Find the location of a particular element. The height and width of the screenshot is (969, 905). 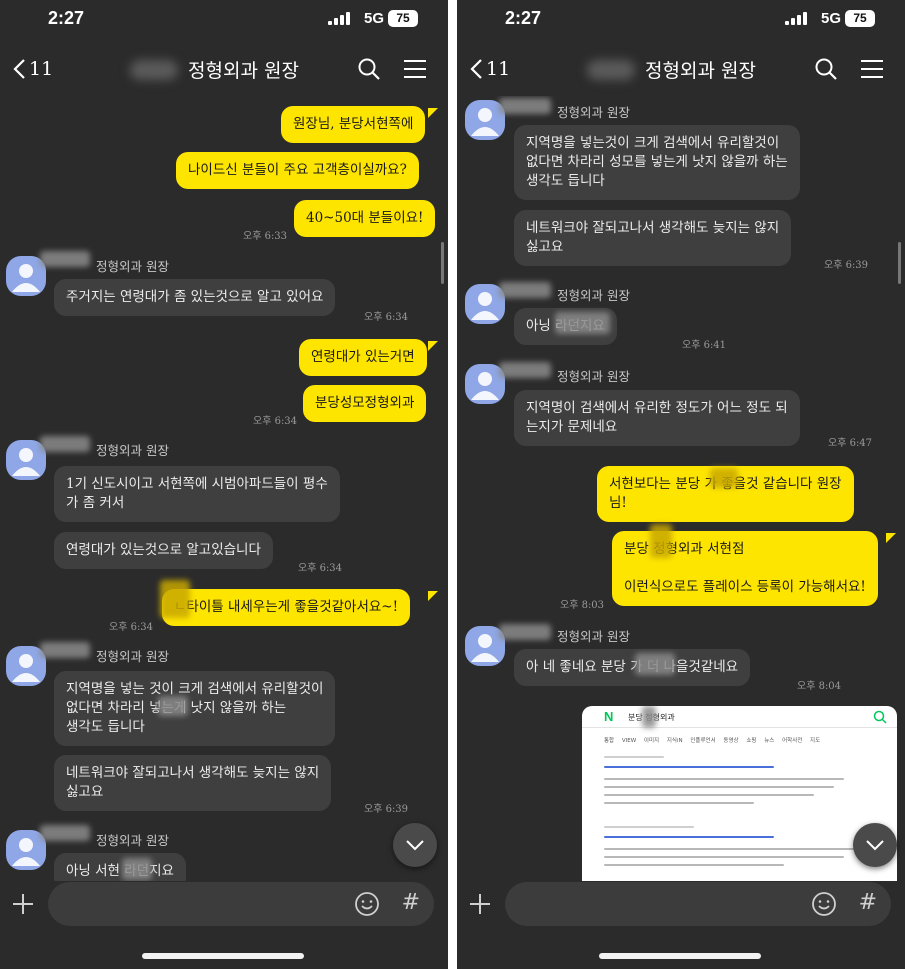

received-message: 연령대가 있는것으로 알고있습니다 is located at coordinates (163, 550).